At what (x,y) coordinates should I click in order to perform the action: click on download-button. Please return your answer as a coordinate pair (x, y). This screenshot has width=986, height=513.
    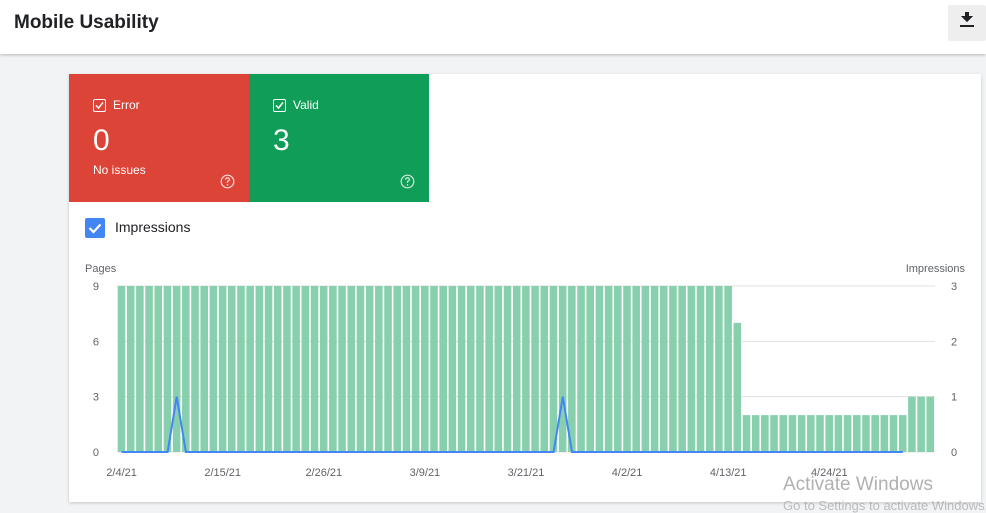
    Looking at the image, I should click on (967, 23).